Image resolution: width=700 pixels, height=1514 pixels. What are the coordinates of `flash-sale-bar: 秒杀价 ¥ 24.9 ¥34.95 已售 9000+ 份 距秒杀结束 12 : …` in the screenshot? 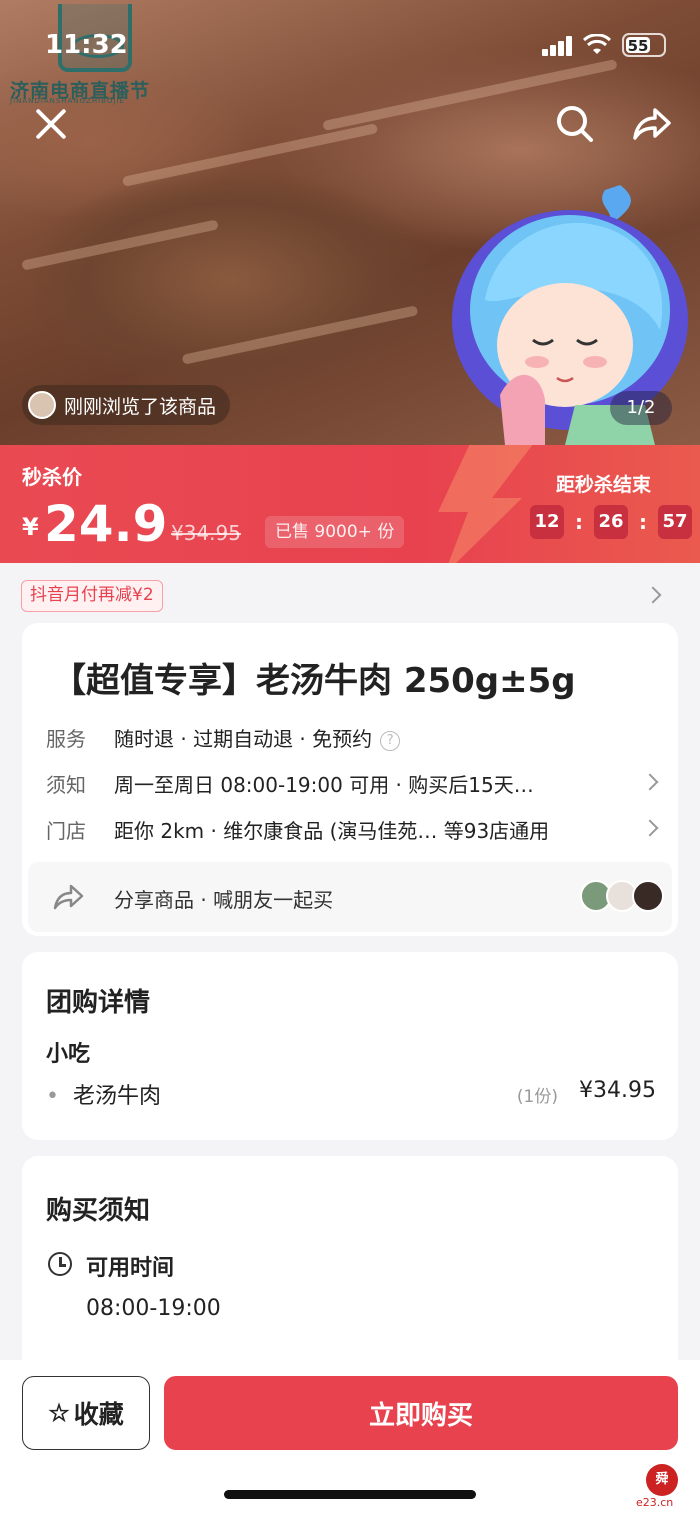 It's located at (350, 504).